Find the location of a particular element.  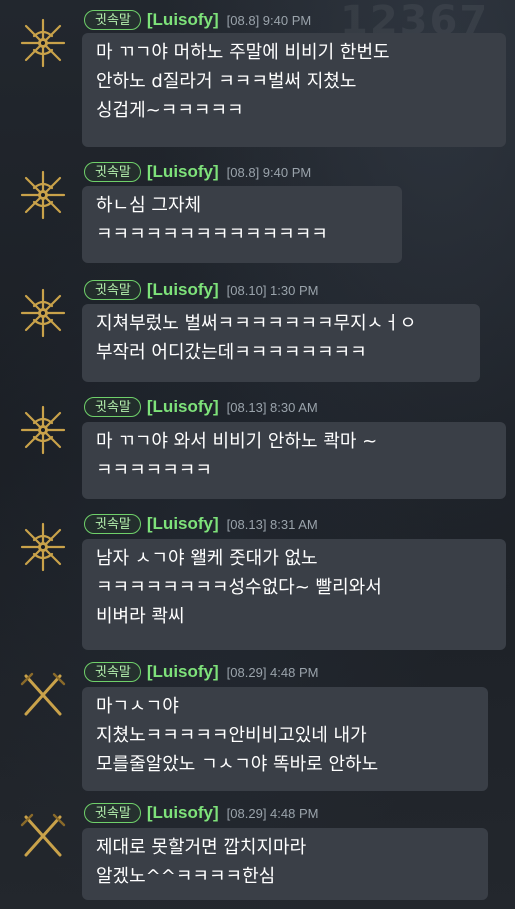

message-line: 지쳐부렀노 벌써ㅋㅋㅋㅋㅋㅋㅋ무지ㅅㅓㅇ is located at coordinates (256, 323).